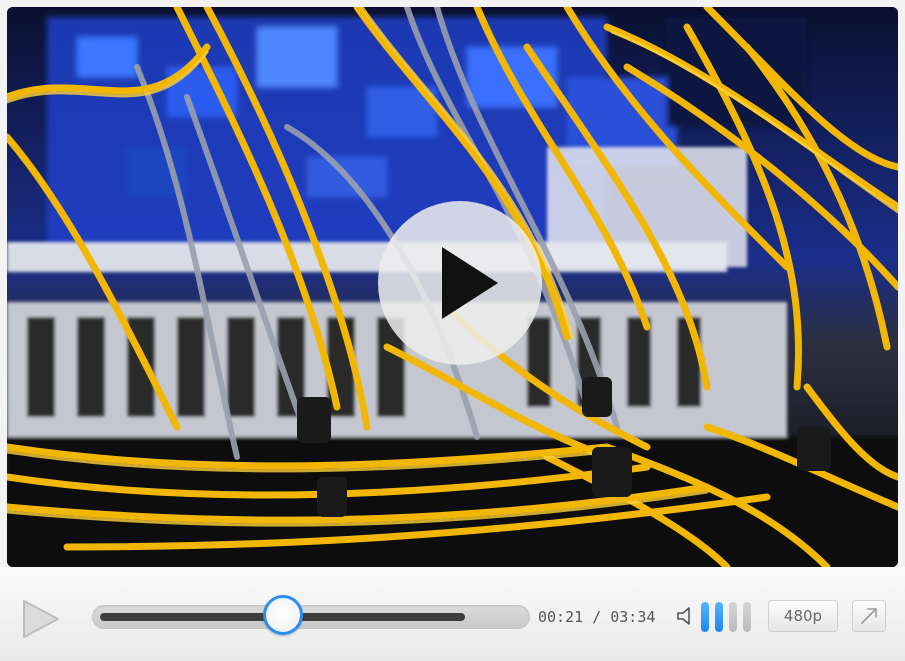 The height and width of the screenshot is (661, 905). What do you see at coordinates (561, 617) in the screenshot?
I see `current-time: 00:21` at bounding box center [561, 617].